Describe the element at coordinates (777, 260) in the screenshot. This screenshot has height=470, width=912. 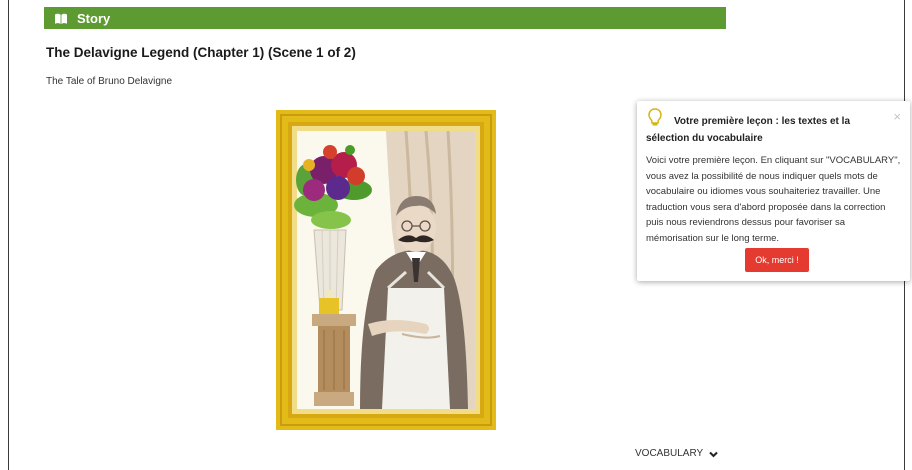
I see `ok-button: Ok, merci !` at that location.